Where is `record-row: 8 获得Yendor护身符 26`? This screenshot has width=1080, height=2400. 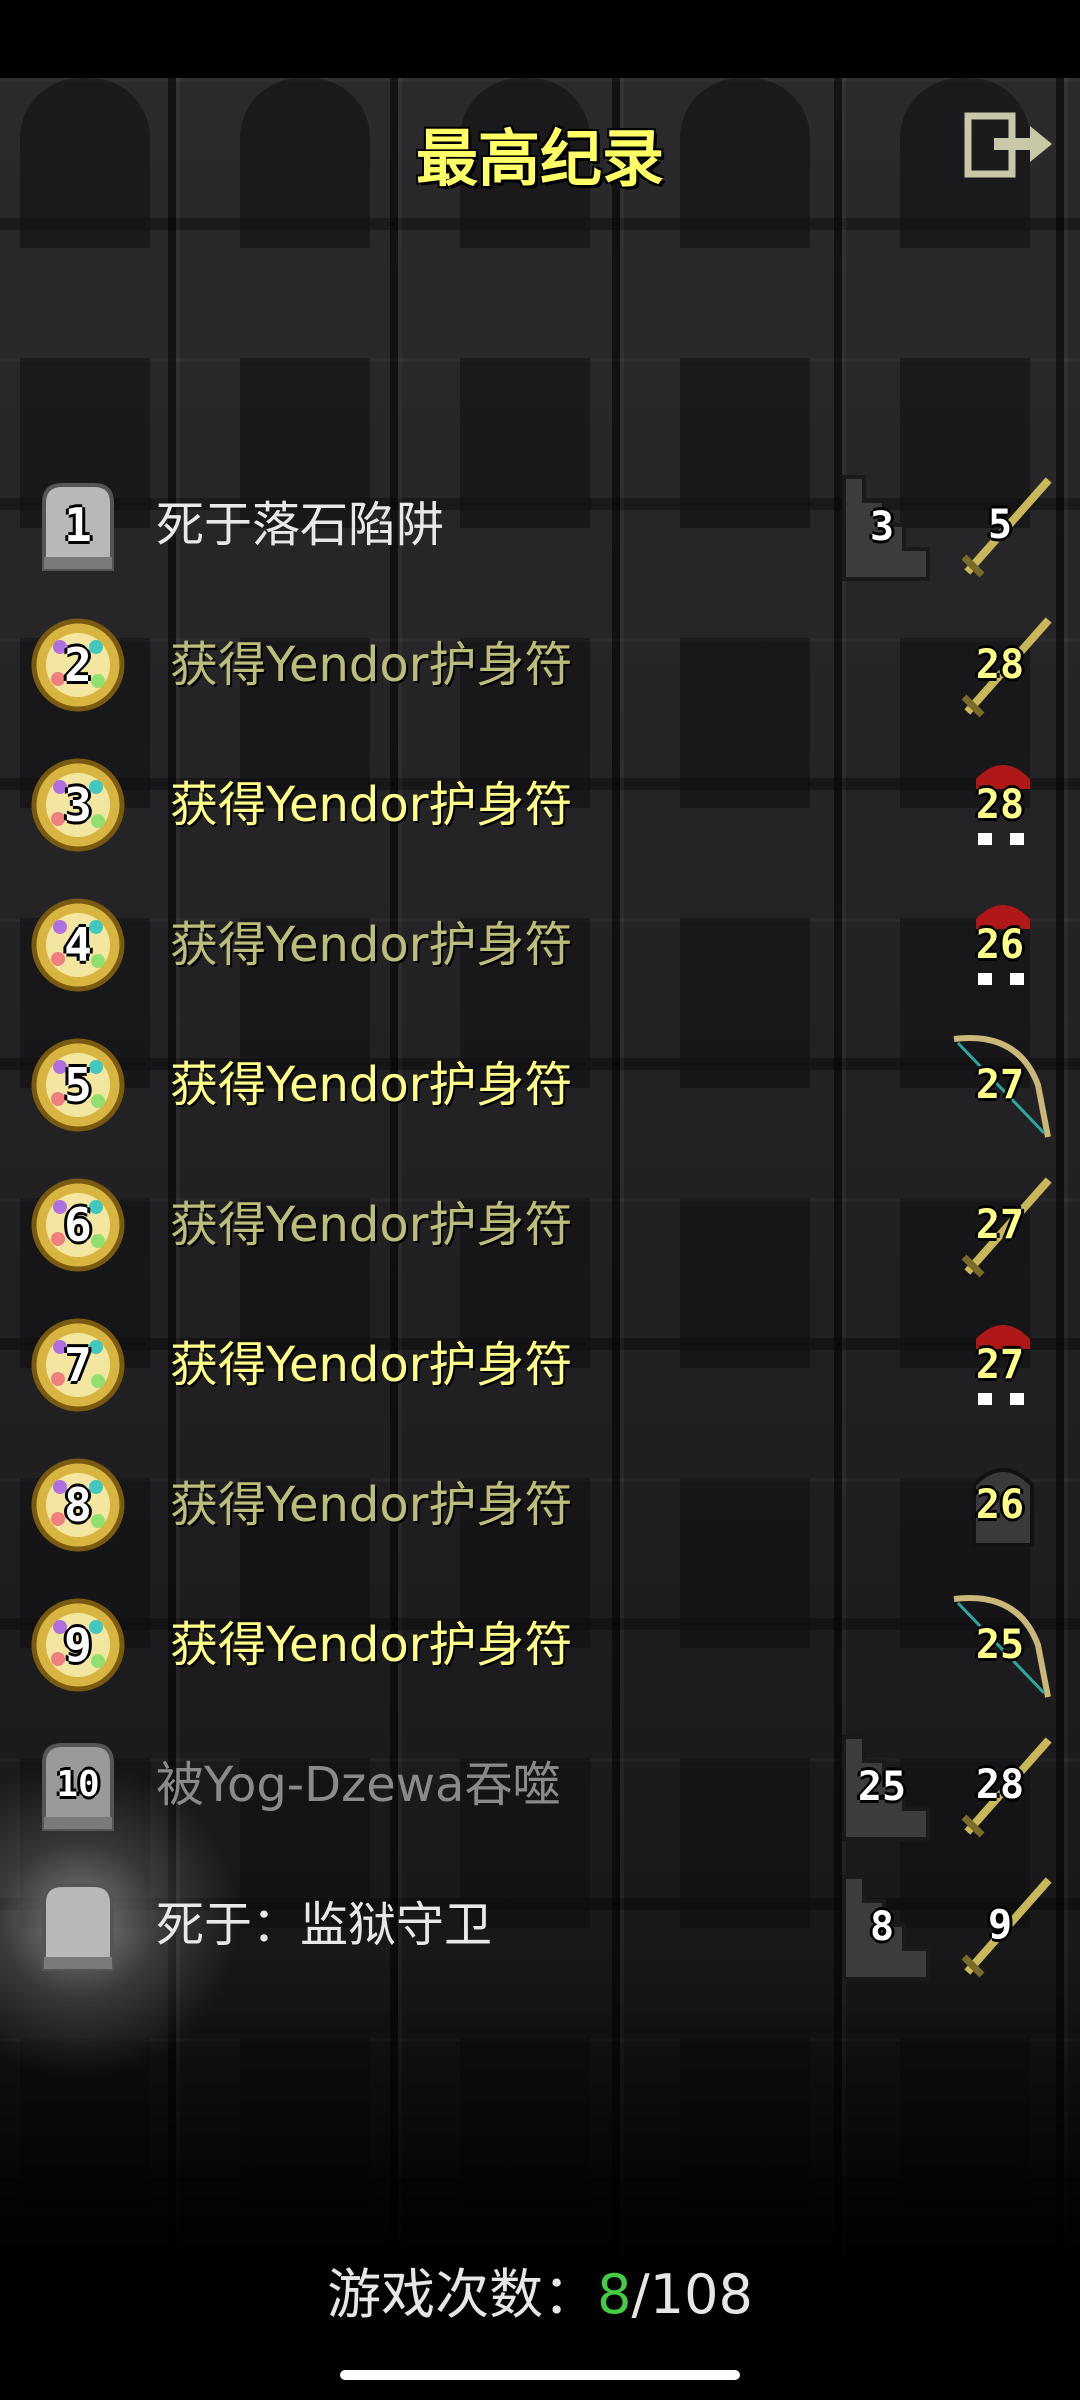
record-row: 8 获得Yendor护身符 26 is located at coordinates (540, 1505).